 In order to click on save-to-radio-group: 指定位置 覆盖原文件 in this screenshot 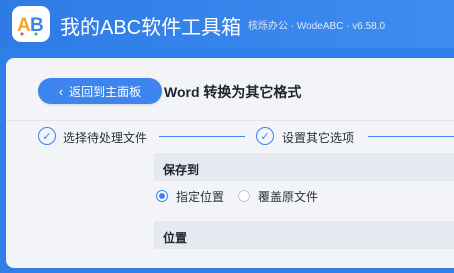, I will do `click(304, 197)`.